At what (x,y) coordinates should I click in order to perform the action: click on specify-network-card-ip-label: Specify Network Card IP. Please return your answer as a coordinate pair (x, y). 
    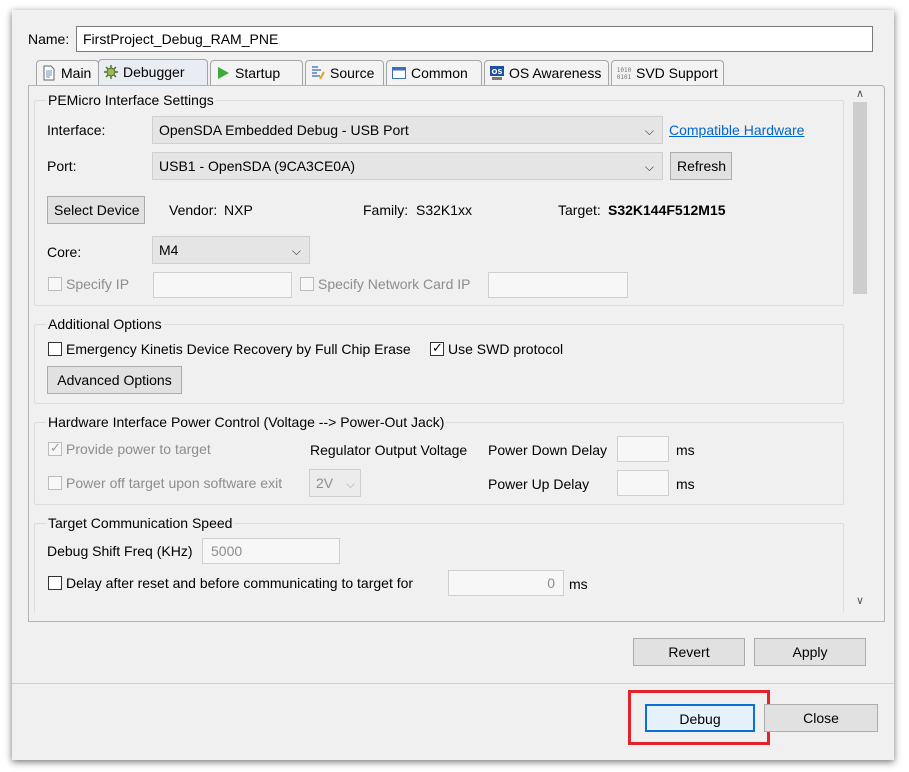
    Looking at the image, I should click on (394, 284).